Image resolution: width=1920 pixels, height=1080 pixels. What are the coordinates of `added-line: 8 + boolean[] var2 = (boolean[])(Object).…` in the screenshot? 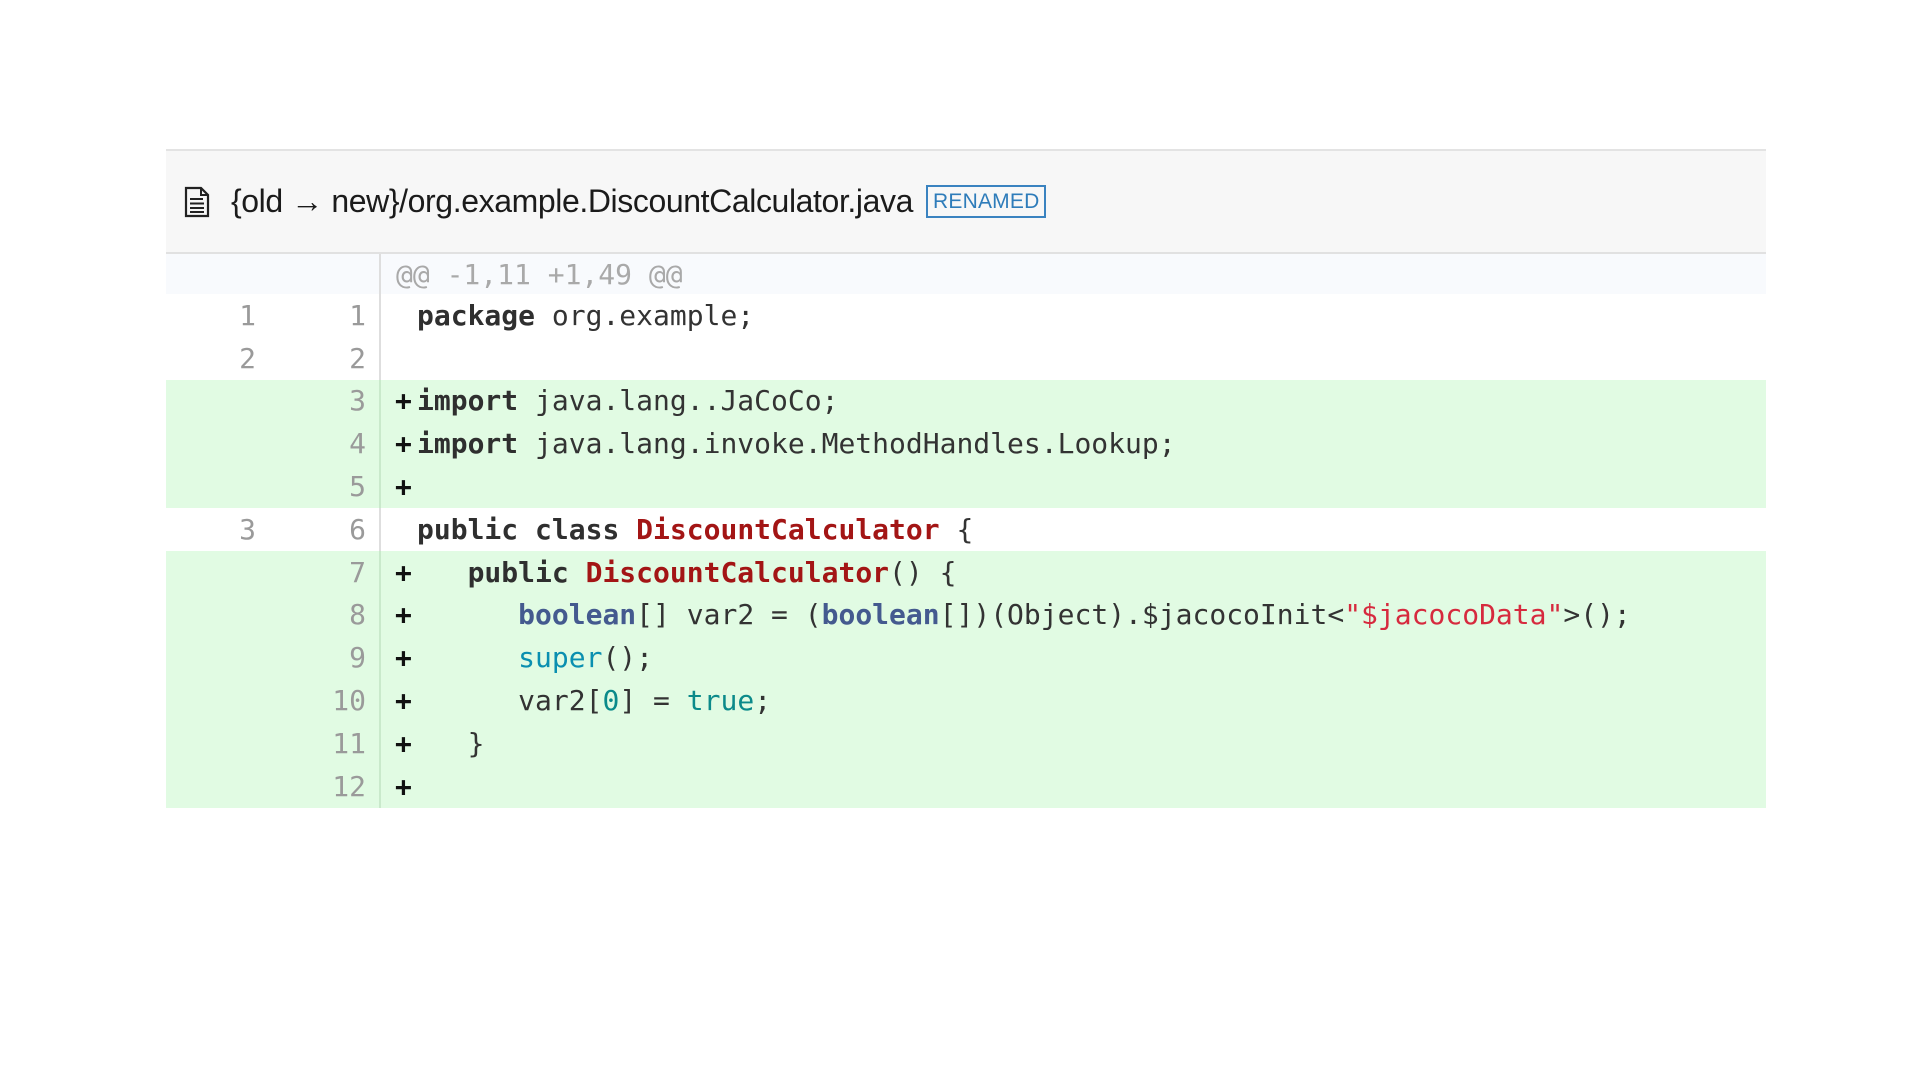 It's located at (966, 615).